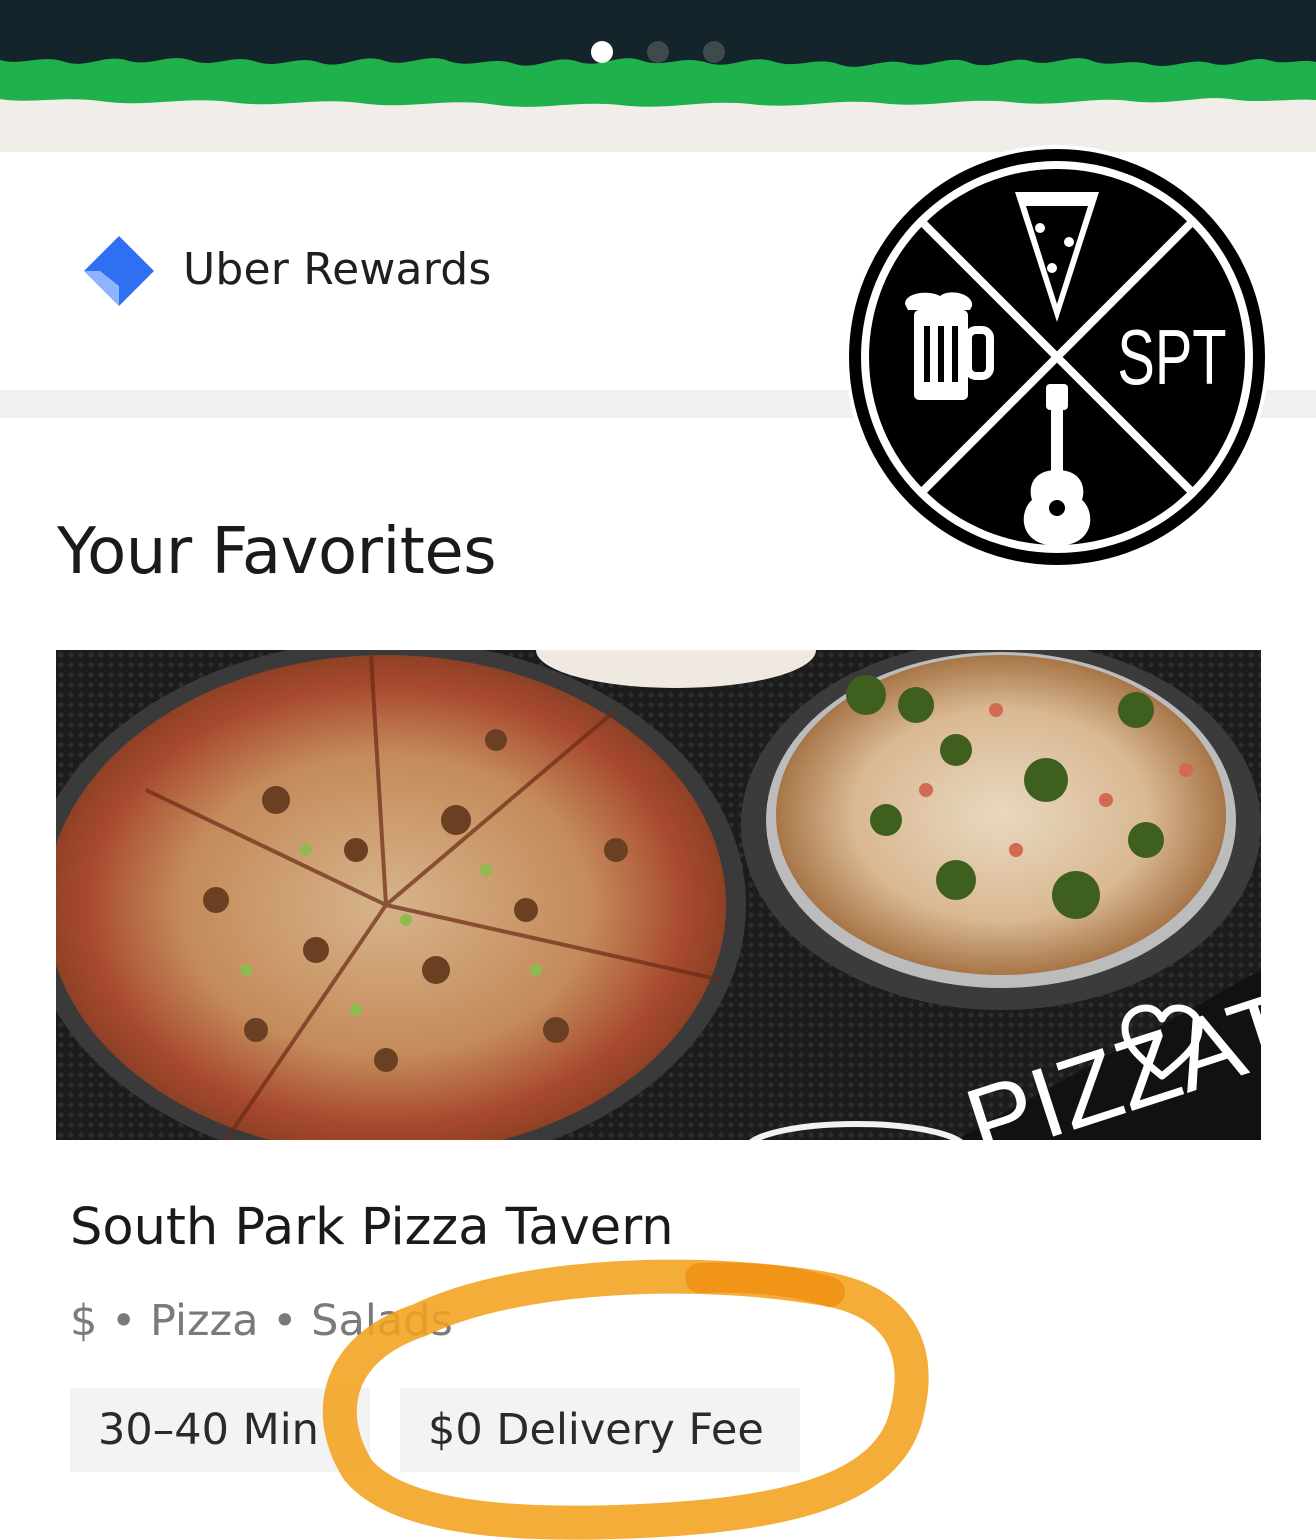  What do you see at coordinates (1162, 1043) in the screenshot?
I see `heart-outline-icon` at bounding box center [1162, 1043].